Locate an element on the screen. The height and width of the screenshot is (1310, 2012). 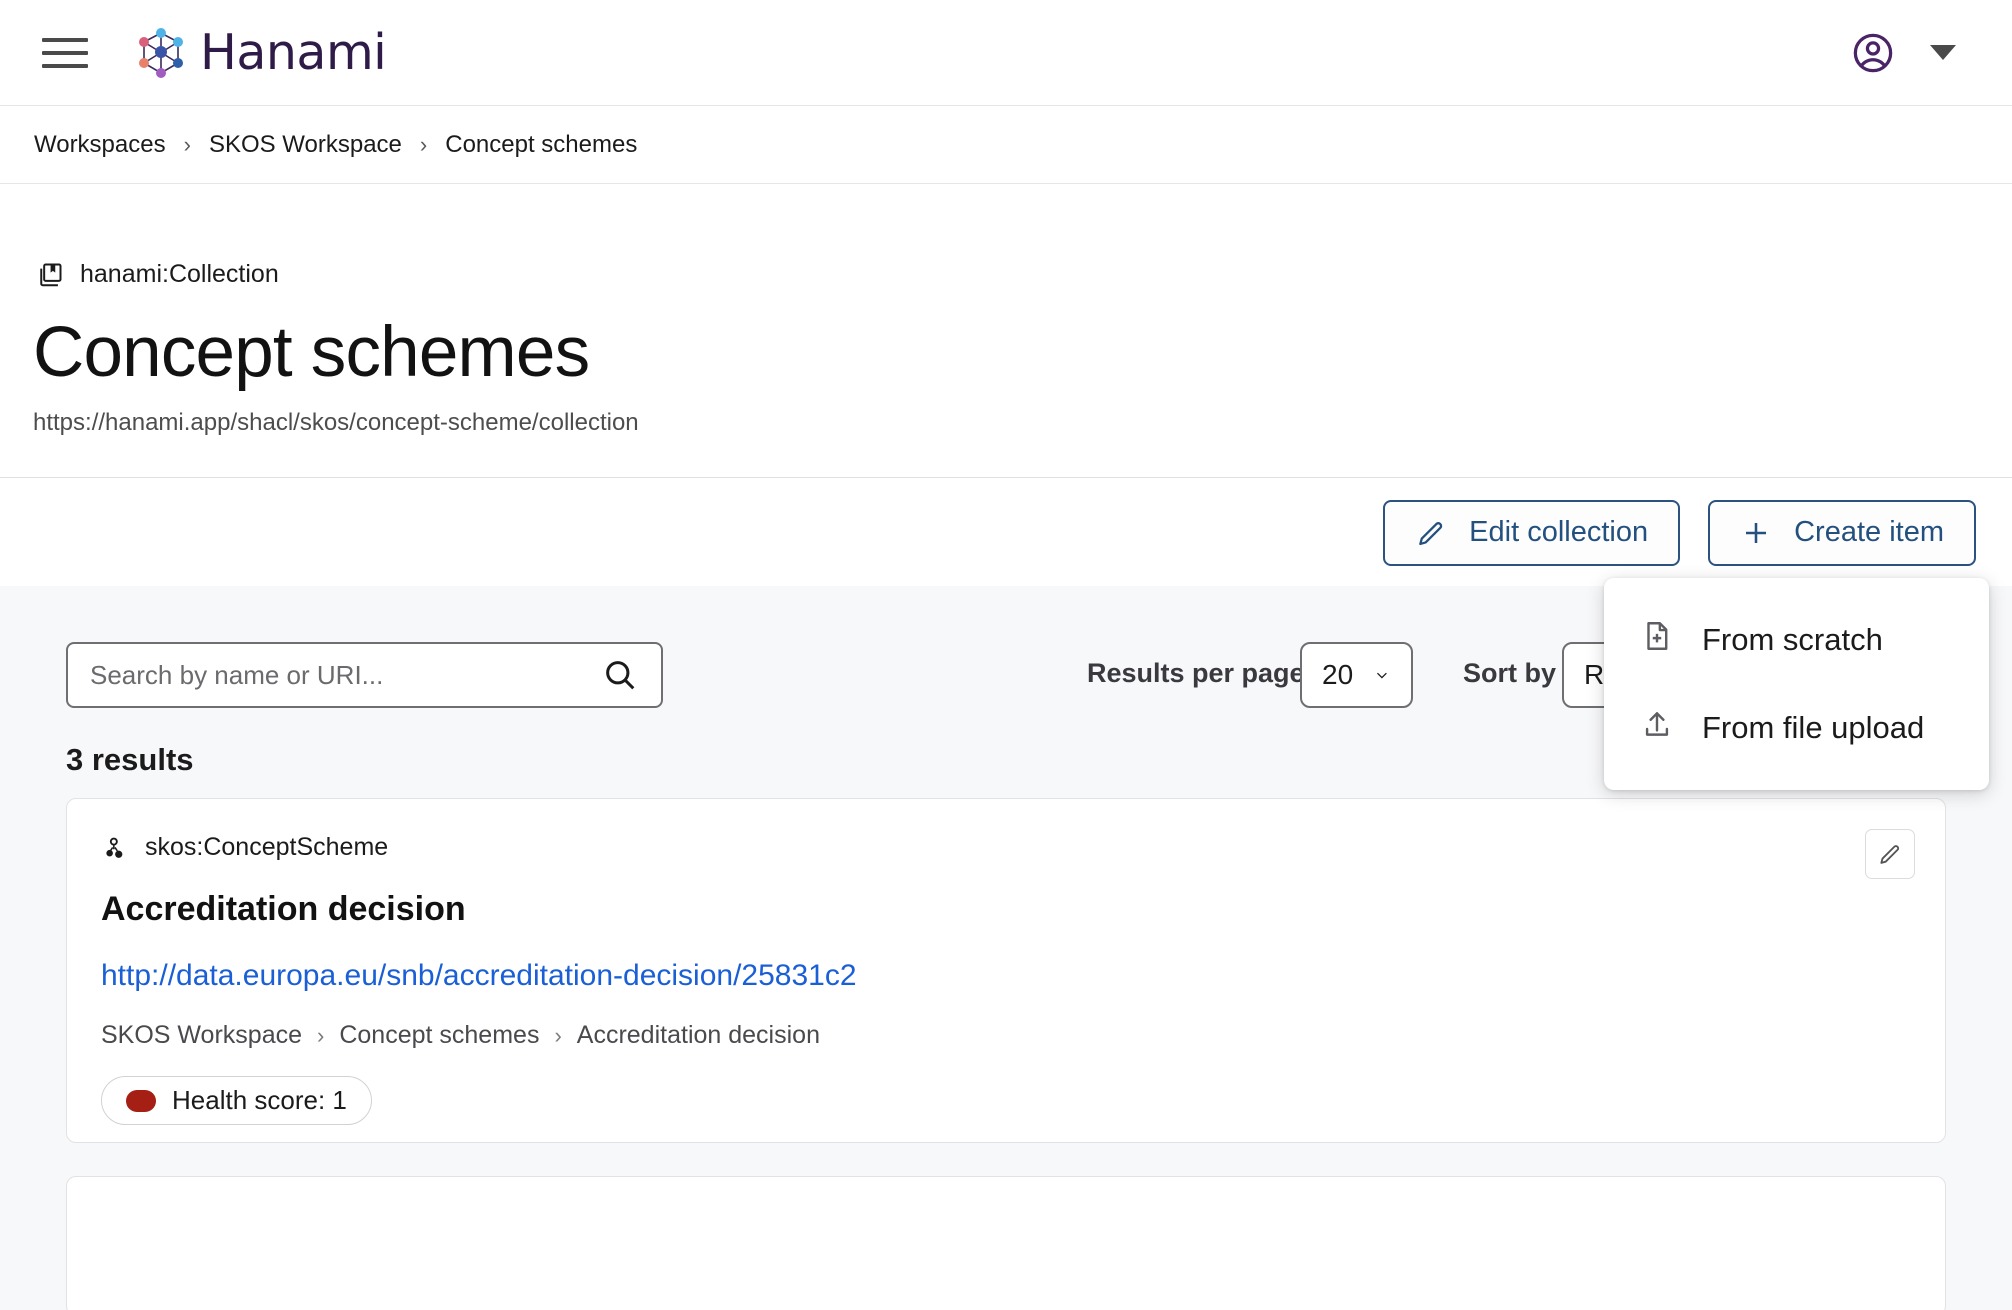
card-breadcrumb-item-collection: Concept schemes is located at coordinates (439, 1035).